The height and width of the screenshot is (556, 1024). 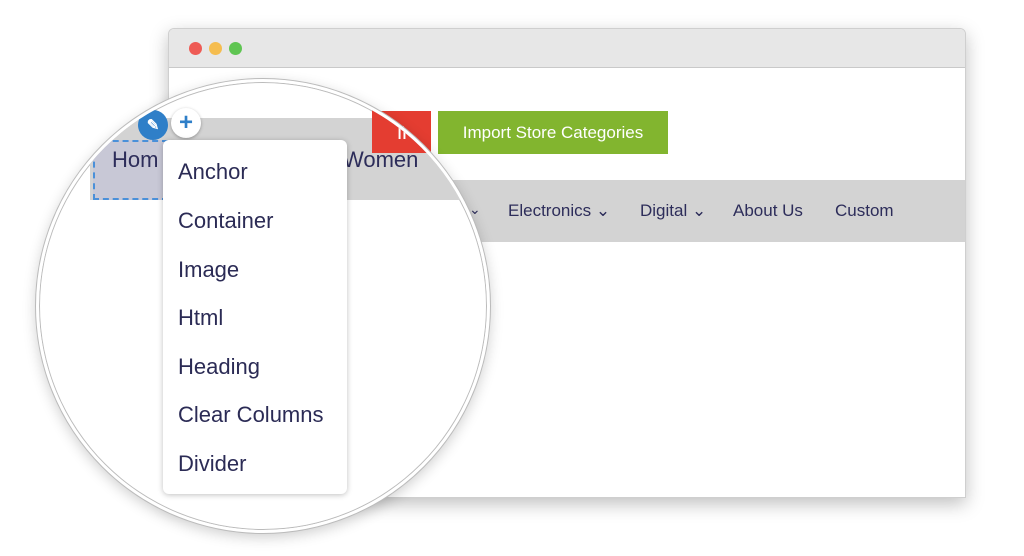 What do you see at coordinates (213, 172) in the screenshot?
I see `menu-item-anchor: Anchor` at bounding box center [213, 172].